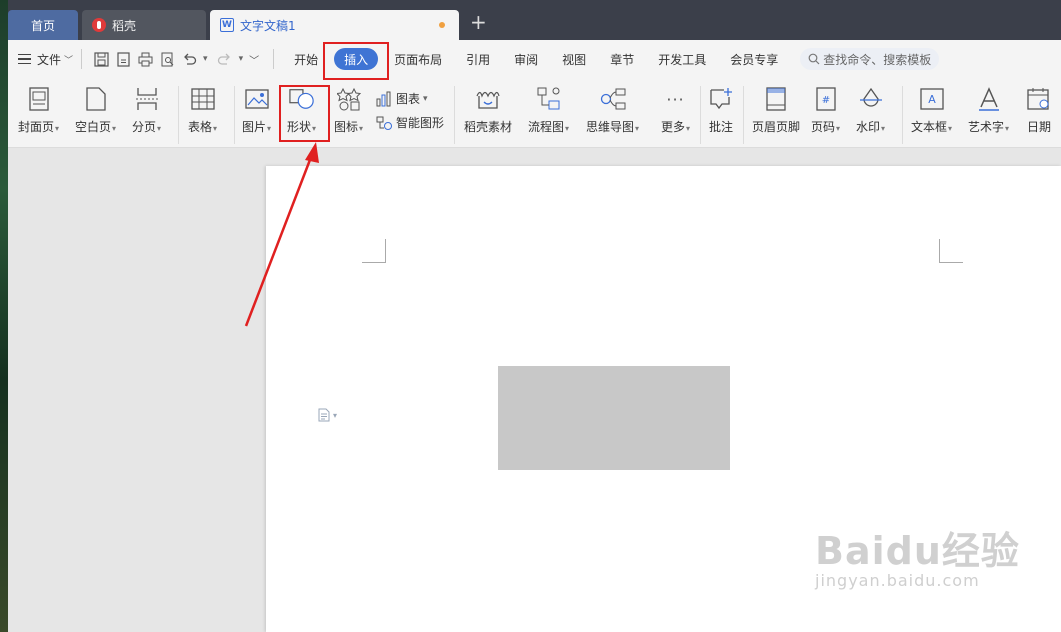 Image resolution: width=1061 pixels, height=632 pixels. I want to click on undo-dropdown-icon: ▾, so click(205, 59).